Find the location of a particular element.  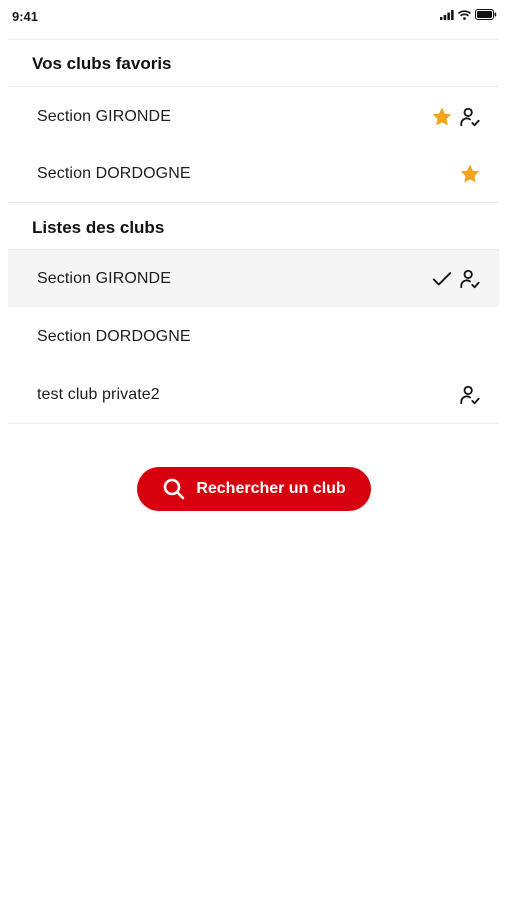

checkmark-icon is located at coordinates (442, 279).